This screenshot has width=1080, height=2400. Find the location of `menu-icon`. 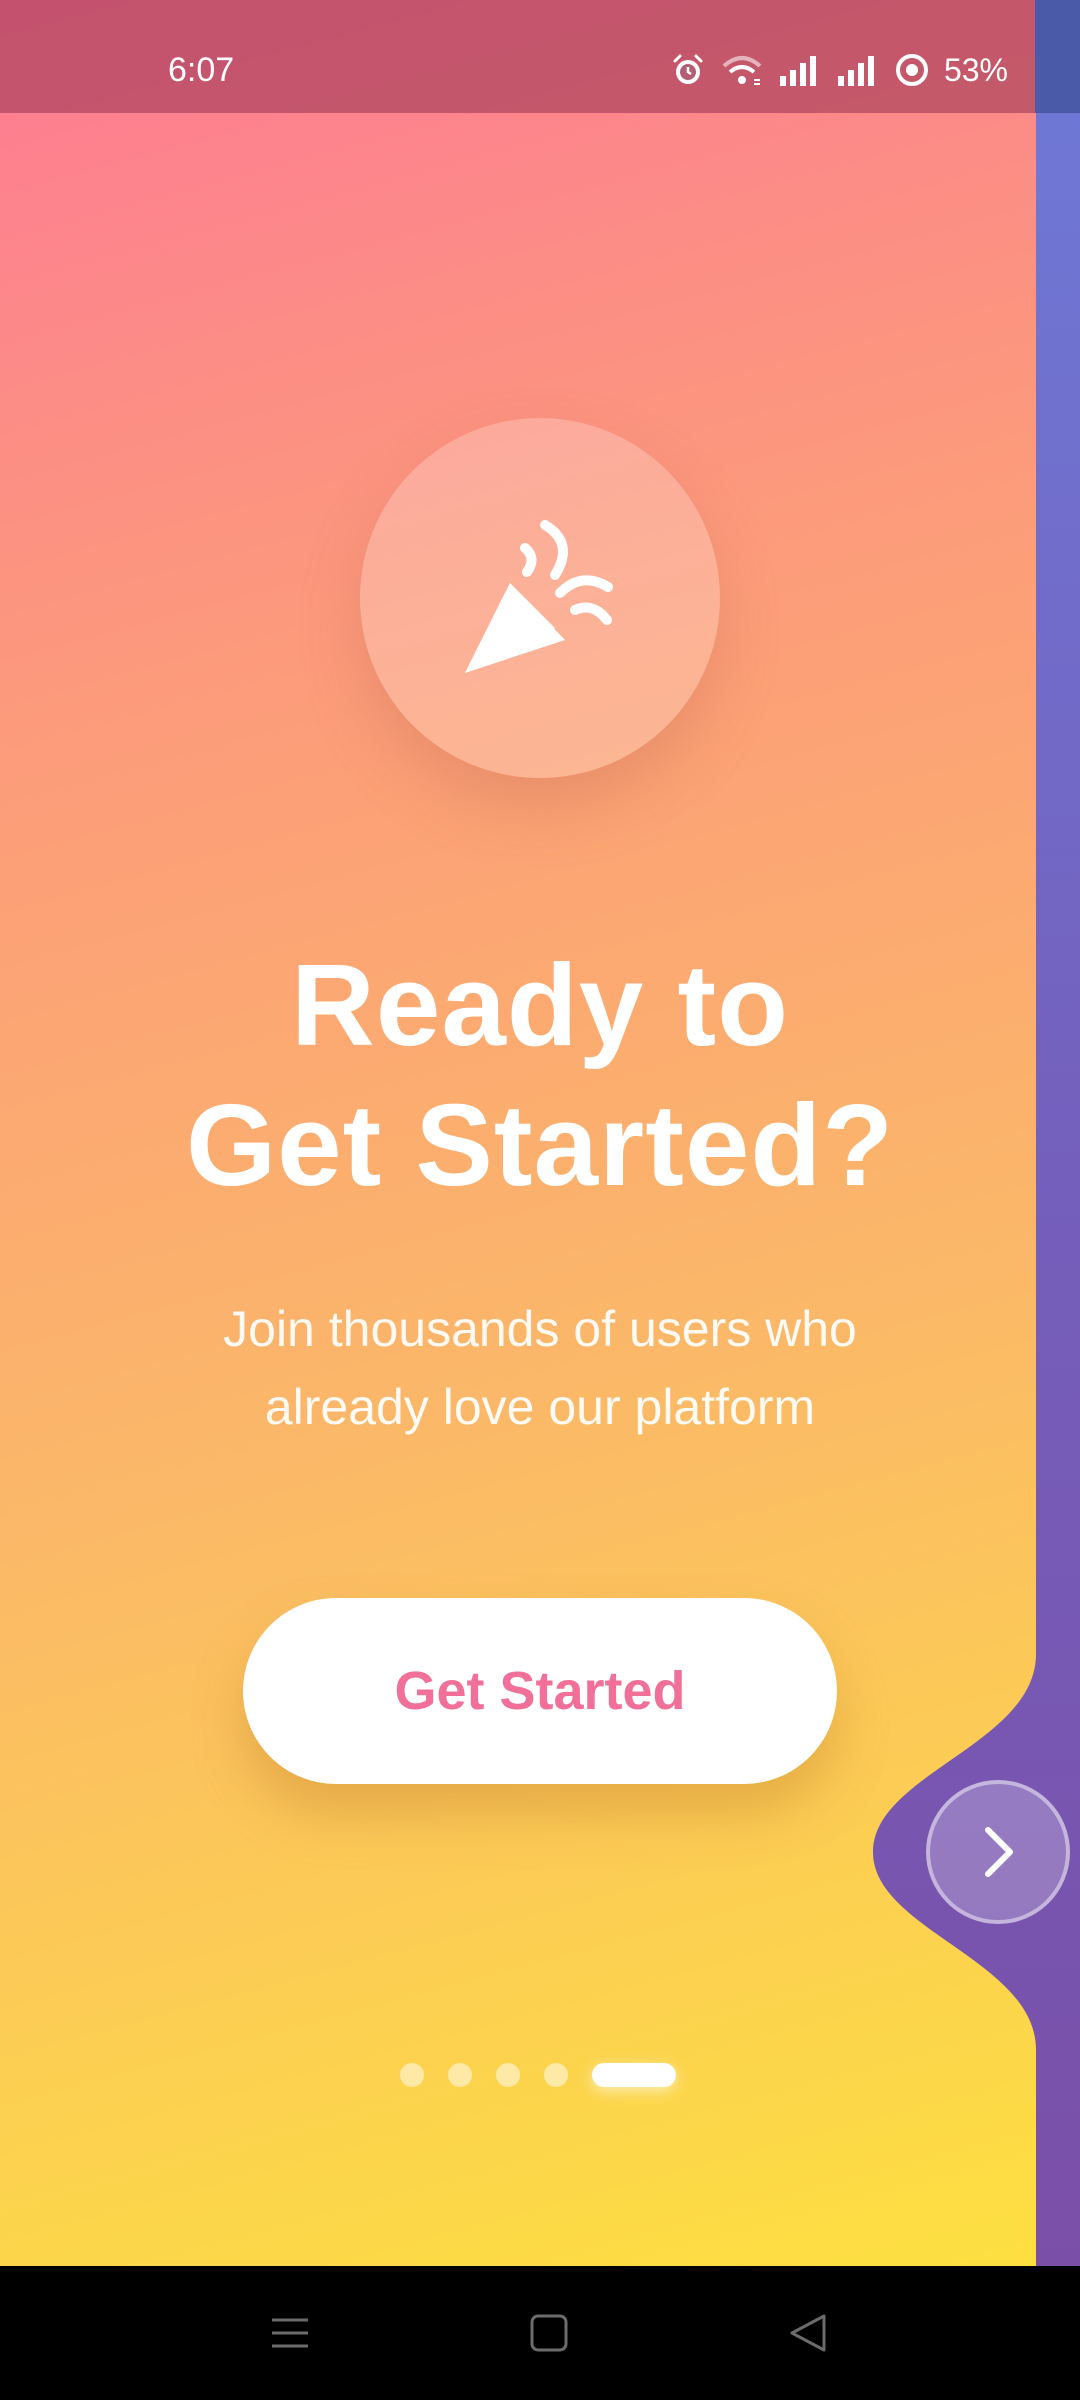

menu-icon is located at coordinates (290, 2333).